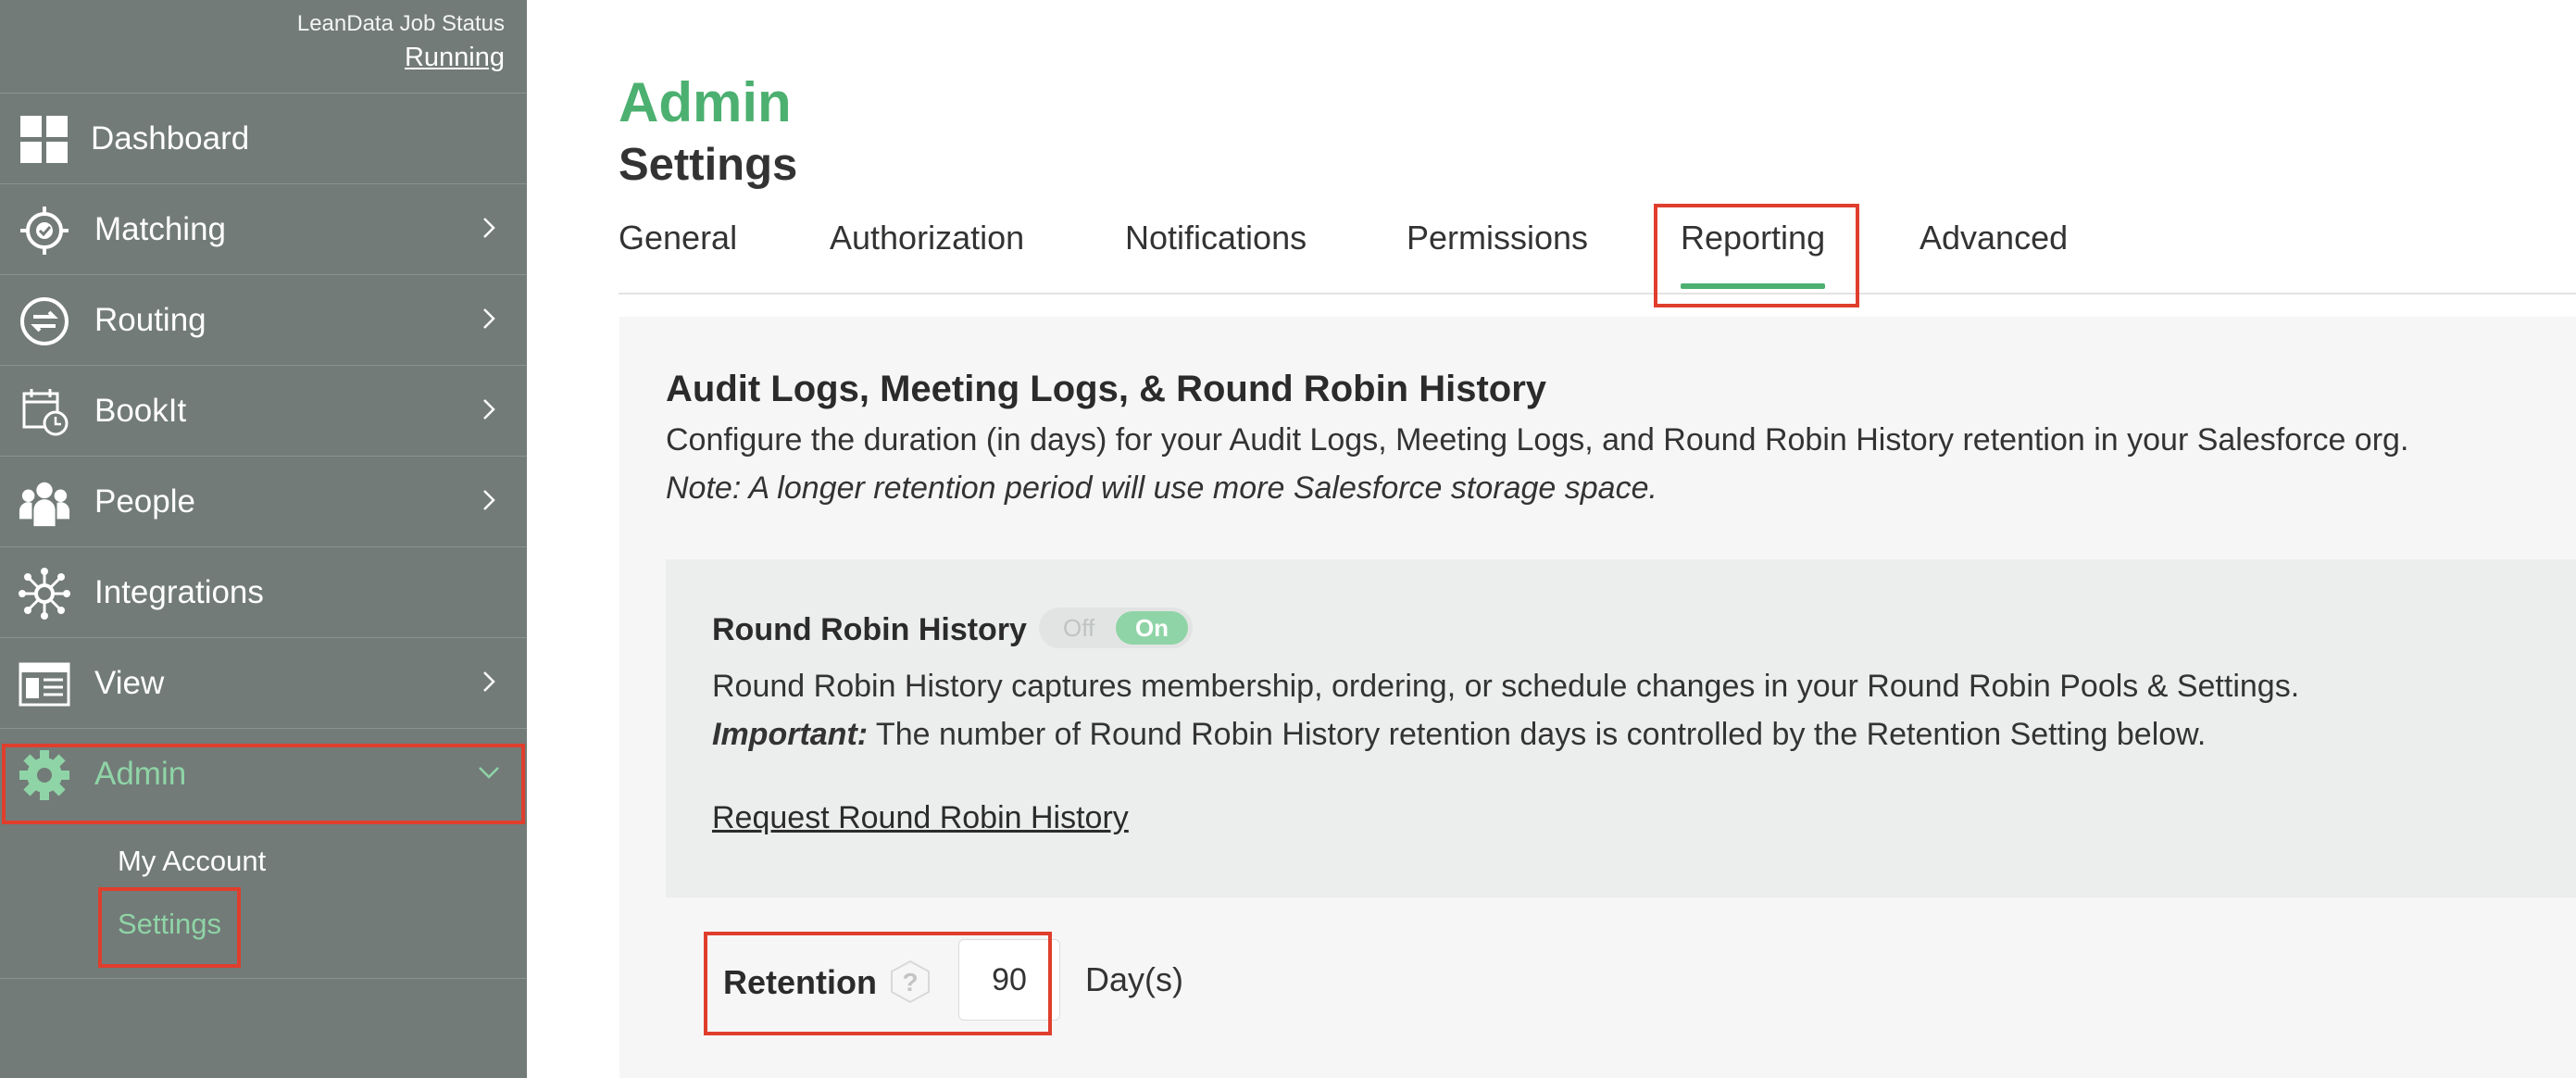 The width and height of the screenshot is (2576, 1078). What do you see at coordinates (1152, 628) in the screenshot?
I see `toggle-on-label: On` at bounding box center [1152, 628].